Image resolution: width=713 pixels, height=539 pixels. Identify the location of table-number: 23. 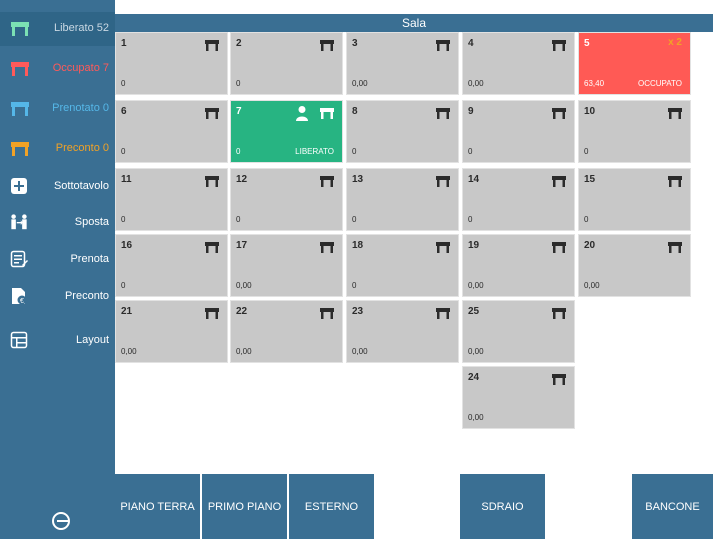
(358, 311).